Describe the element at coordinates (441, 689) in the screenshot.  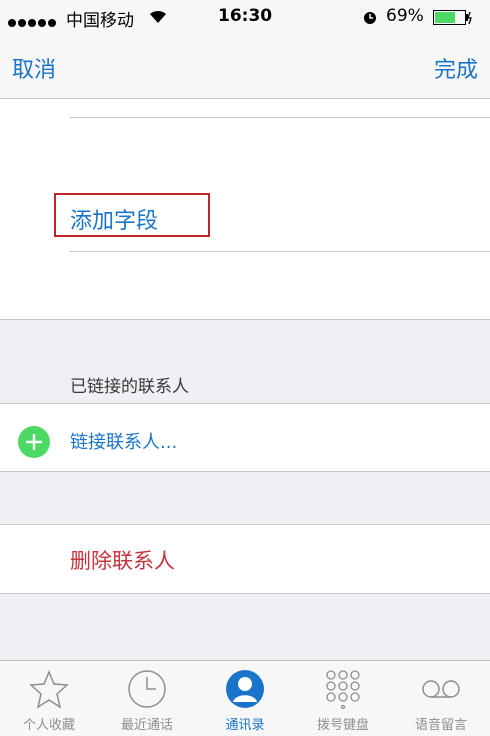
I see `voicemail-icon` at that location.